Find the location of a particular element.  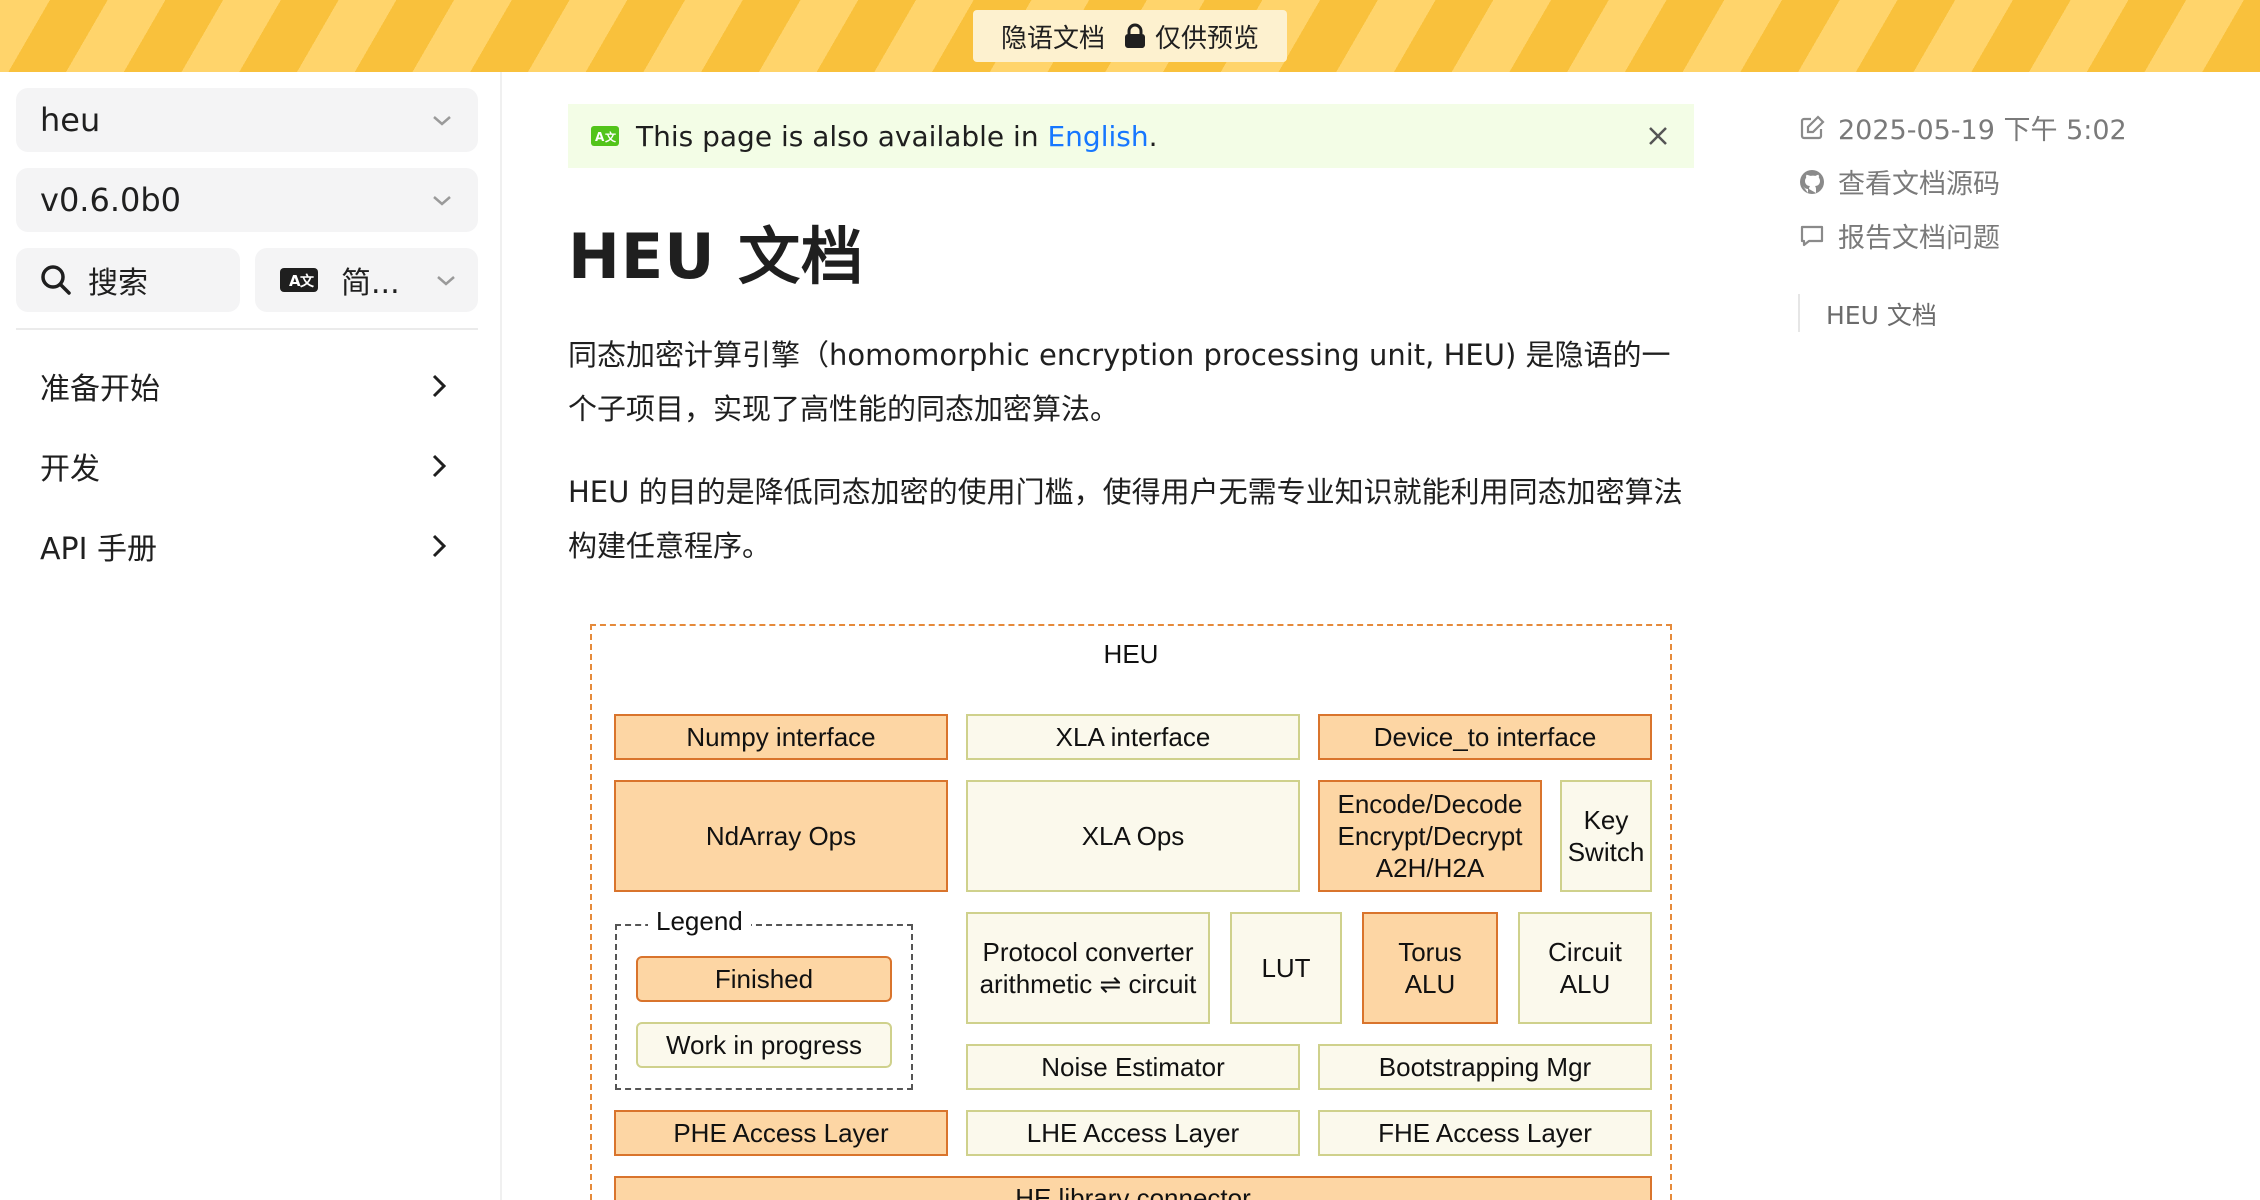

edit-icon is located at coordinates (1812, 126).